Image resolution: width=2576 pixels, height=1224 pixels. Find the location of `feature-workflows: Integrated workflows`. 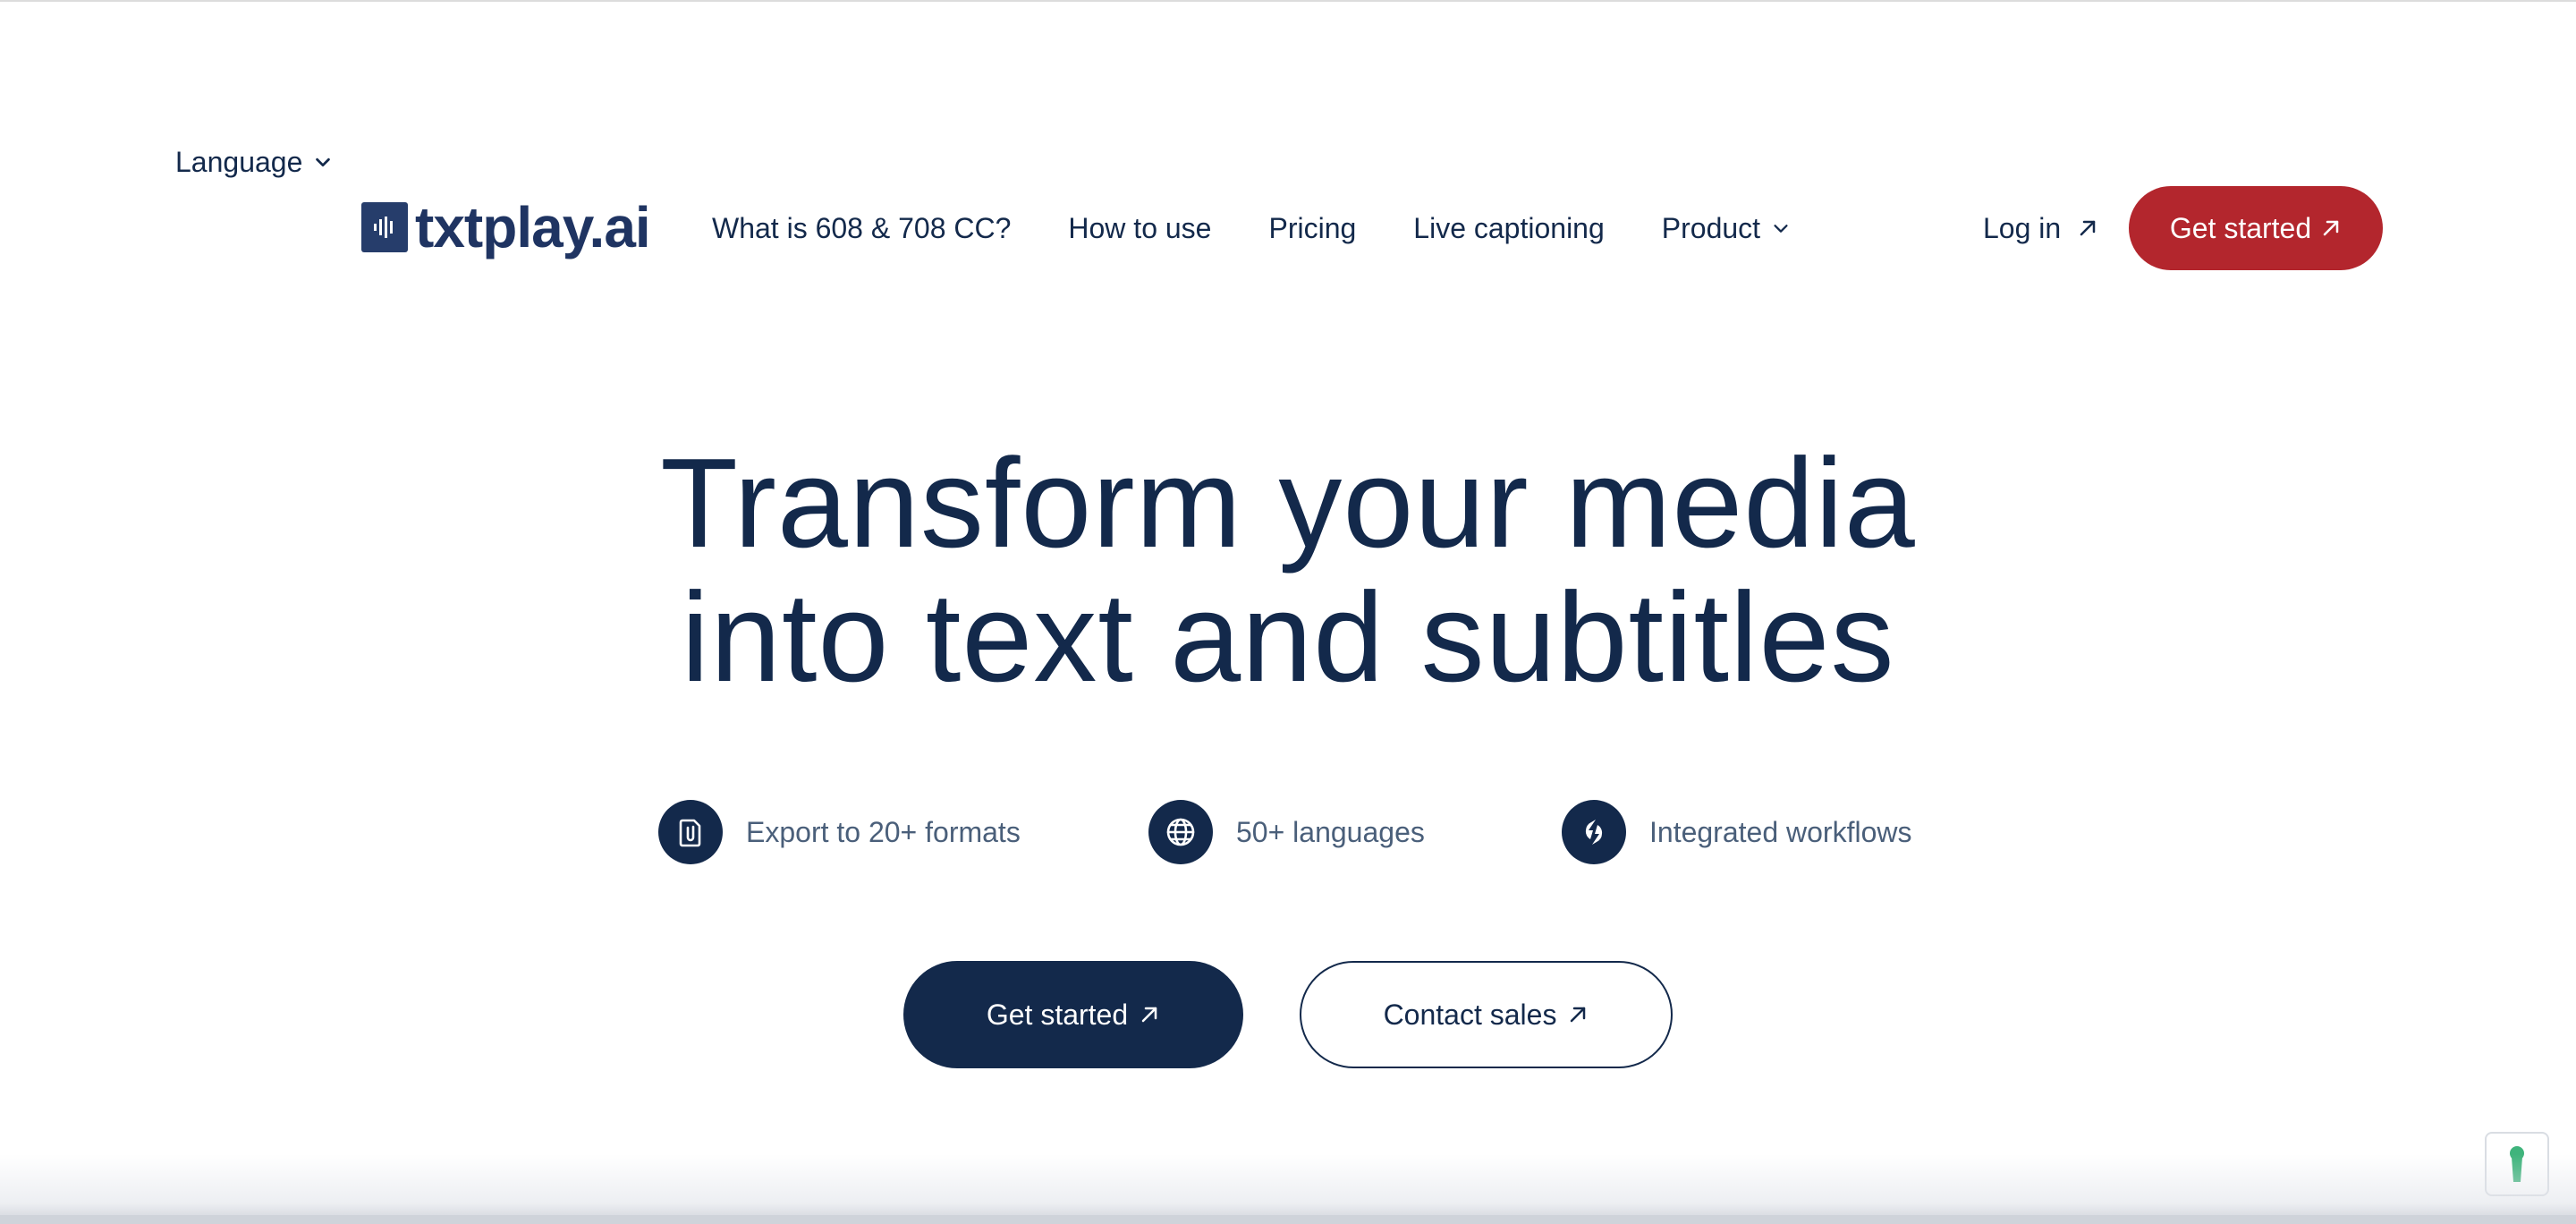

feature-workflows: Integrated workflows is located at coordinates (1736, 832).